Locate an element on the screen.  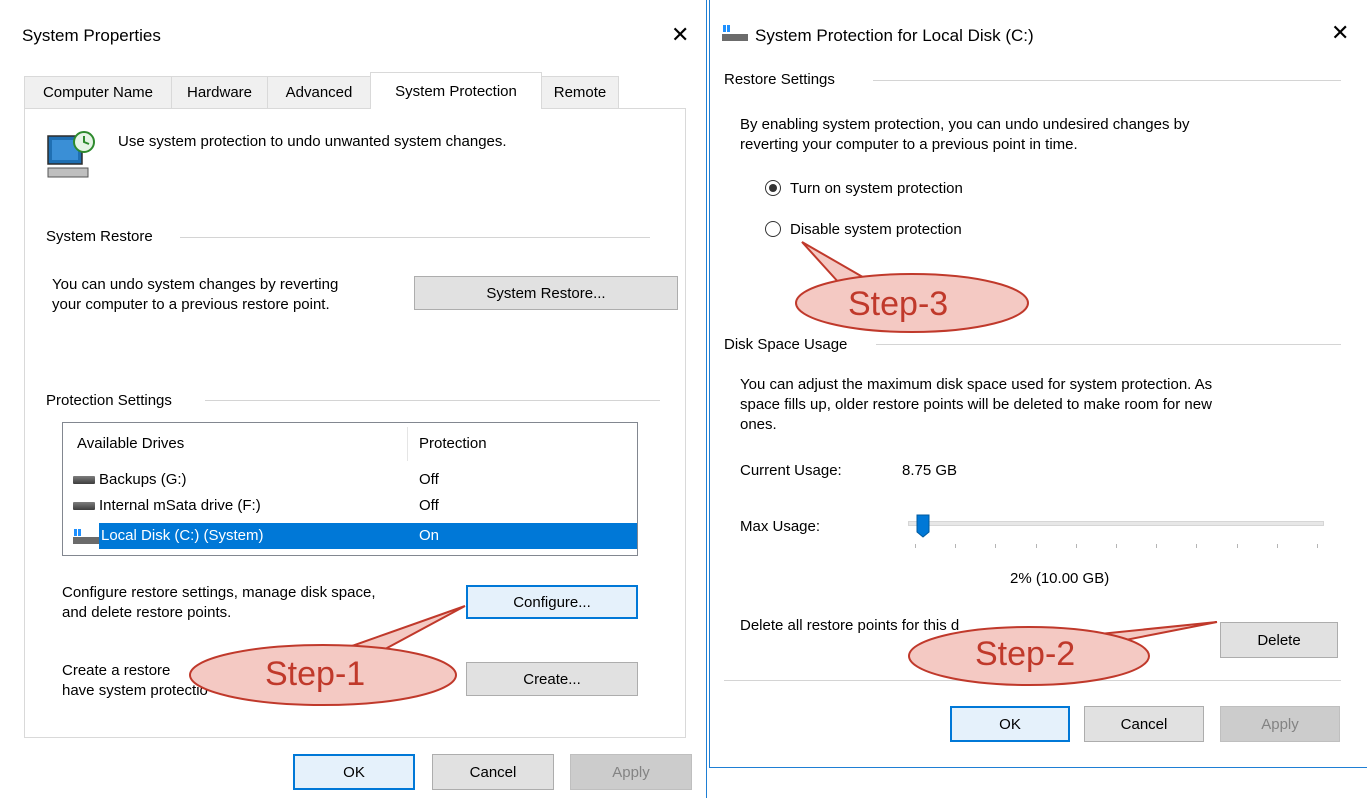
turn-on-protection-radio is located at coordinates (773, 188).